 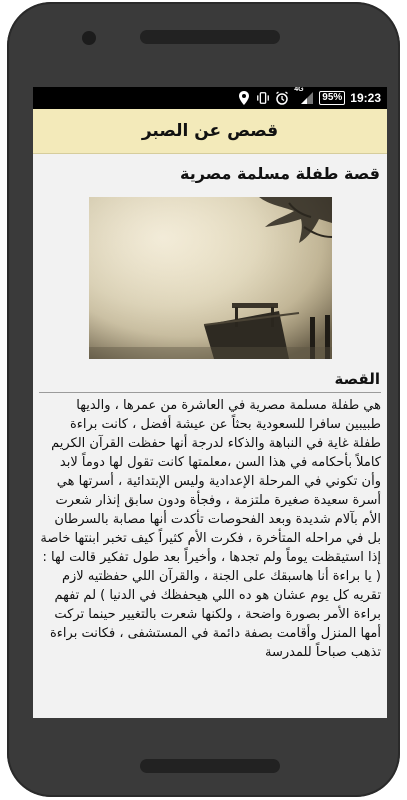 I want to click on story-title: قصة طفلة مسلمة مصرية, so click(x=280, y=173).